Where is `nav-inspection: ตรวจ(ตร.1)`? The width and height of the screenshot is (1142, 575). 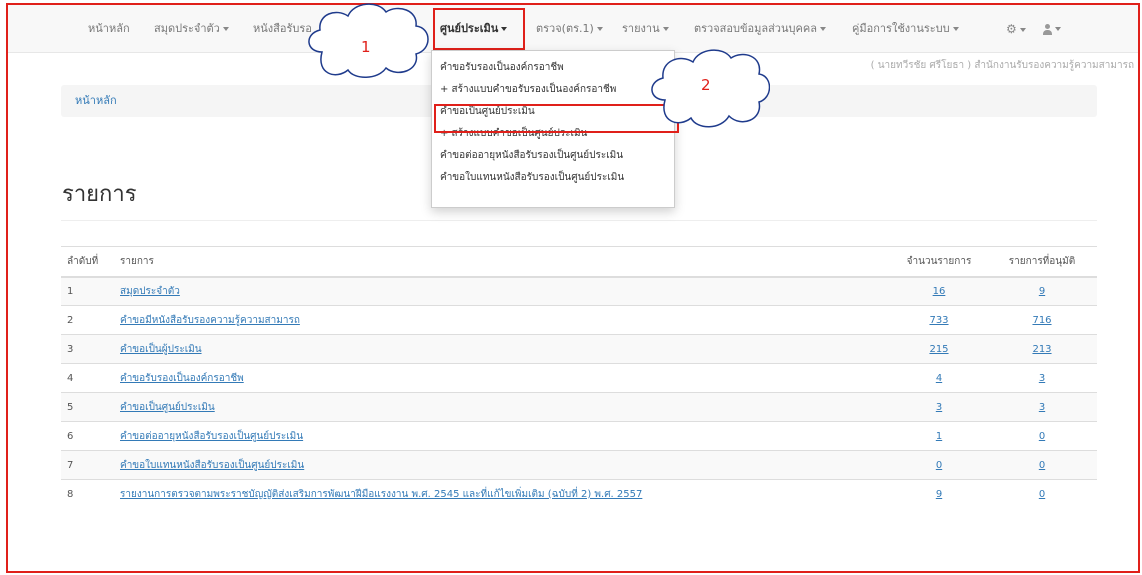 nav-inspection: ตรวจ(ตร.1) is located at coordinates (569, 29).